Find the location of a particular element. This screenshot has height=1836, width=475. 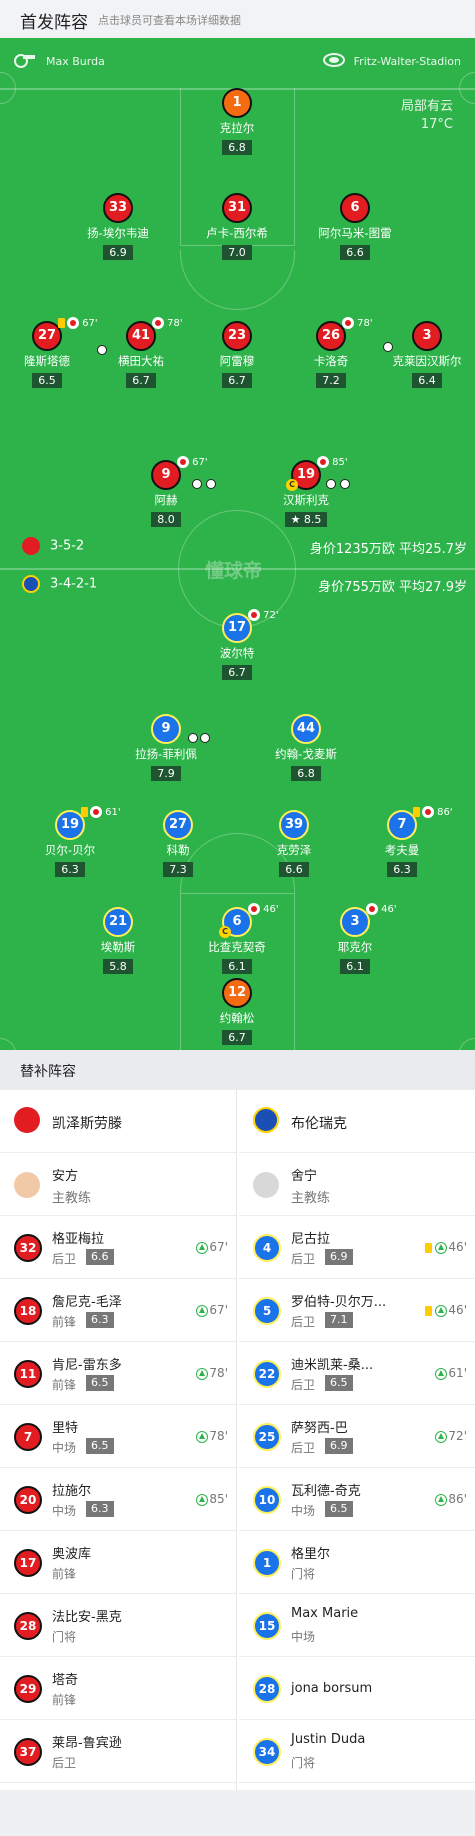

sub-on-minute: 61' is located at coordinates (451, 1373).